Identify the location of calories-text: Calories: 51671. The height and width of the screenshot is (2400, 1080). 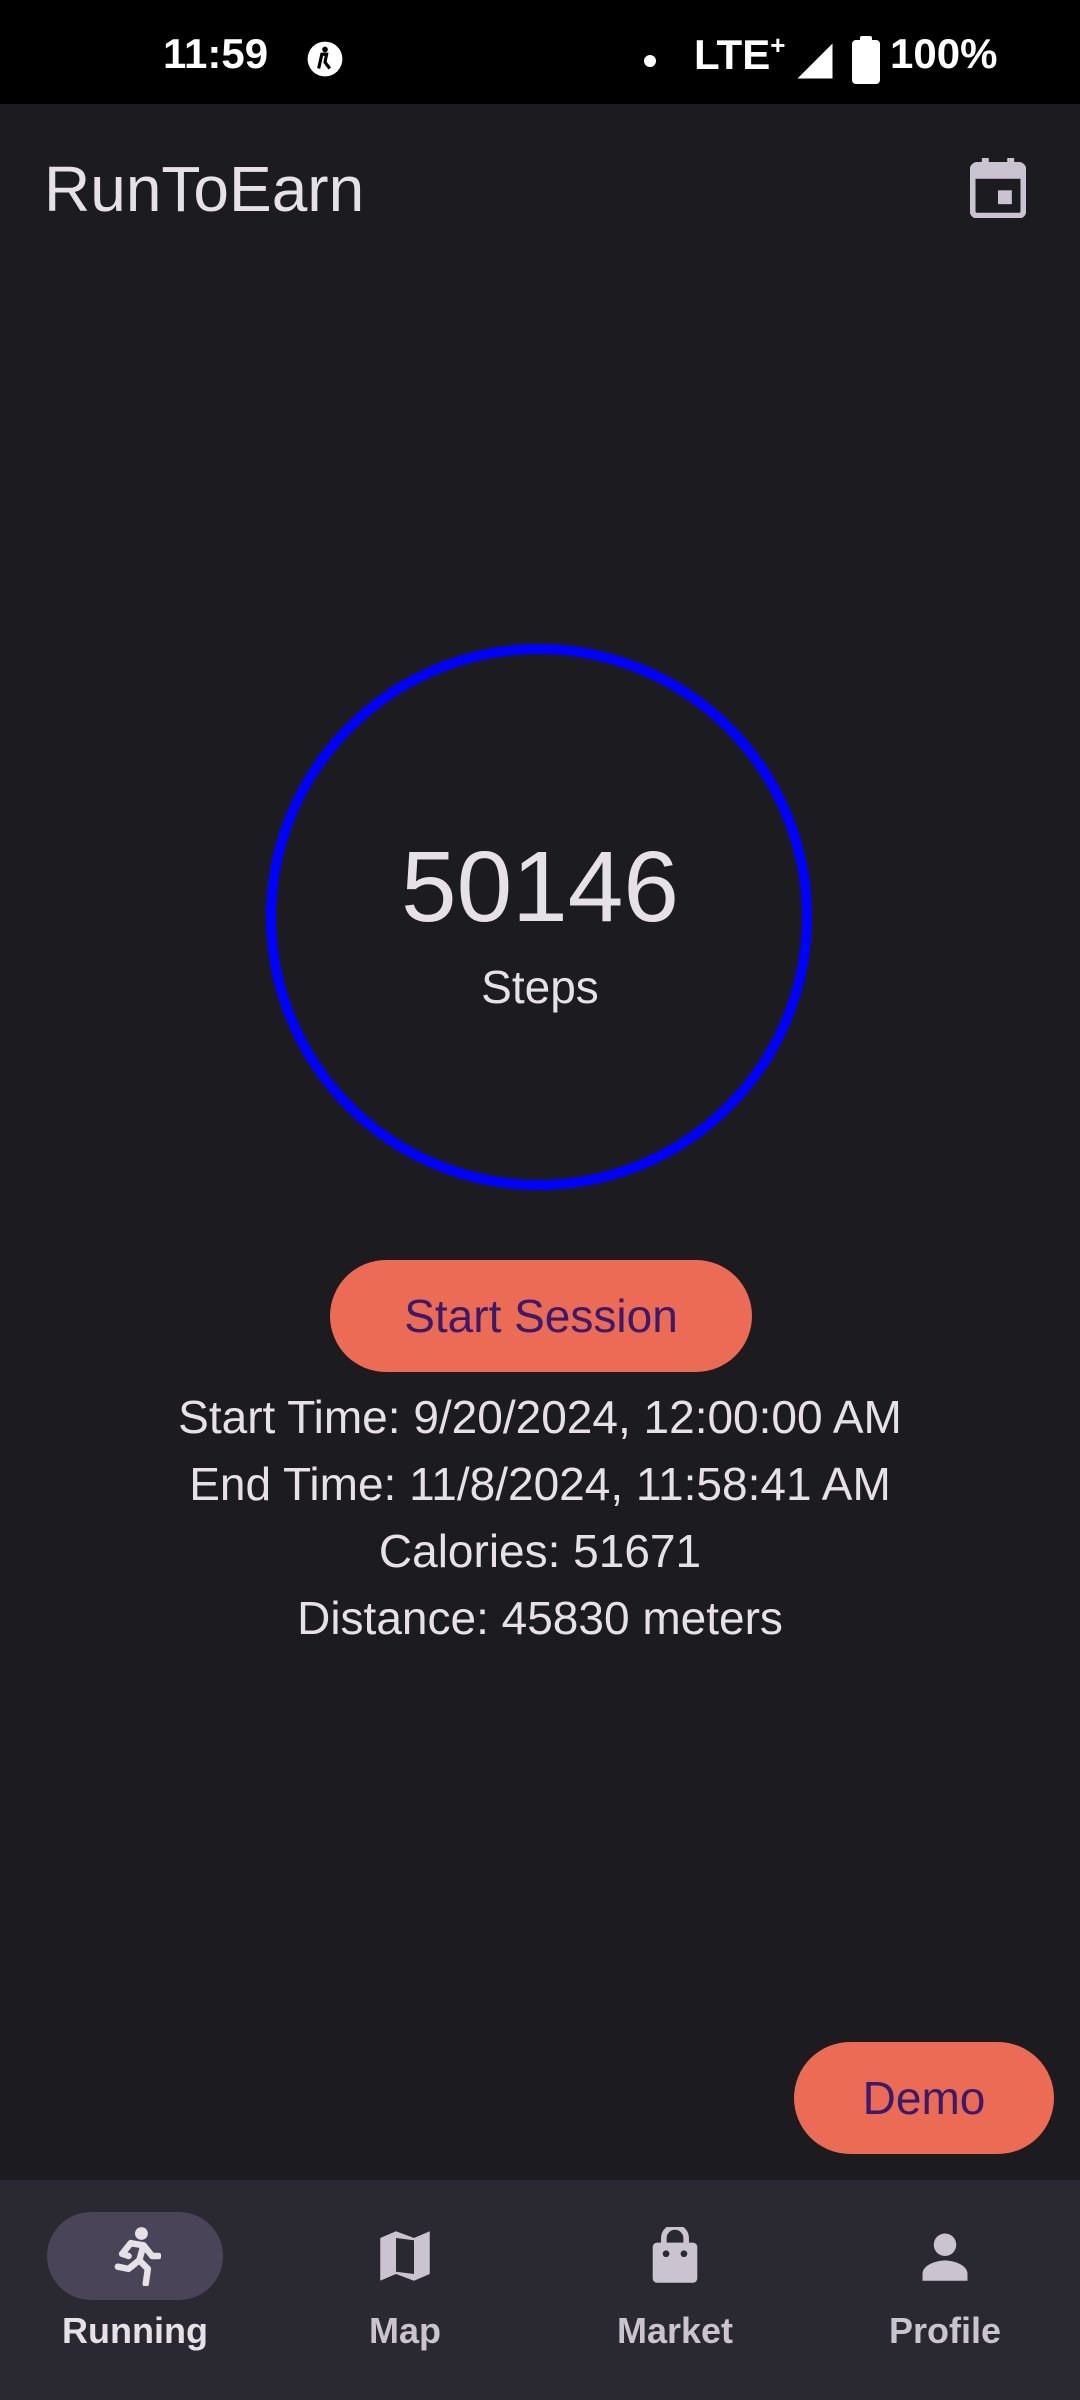
(540, 1551).